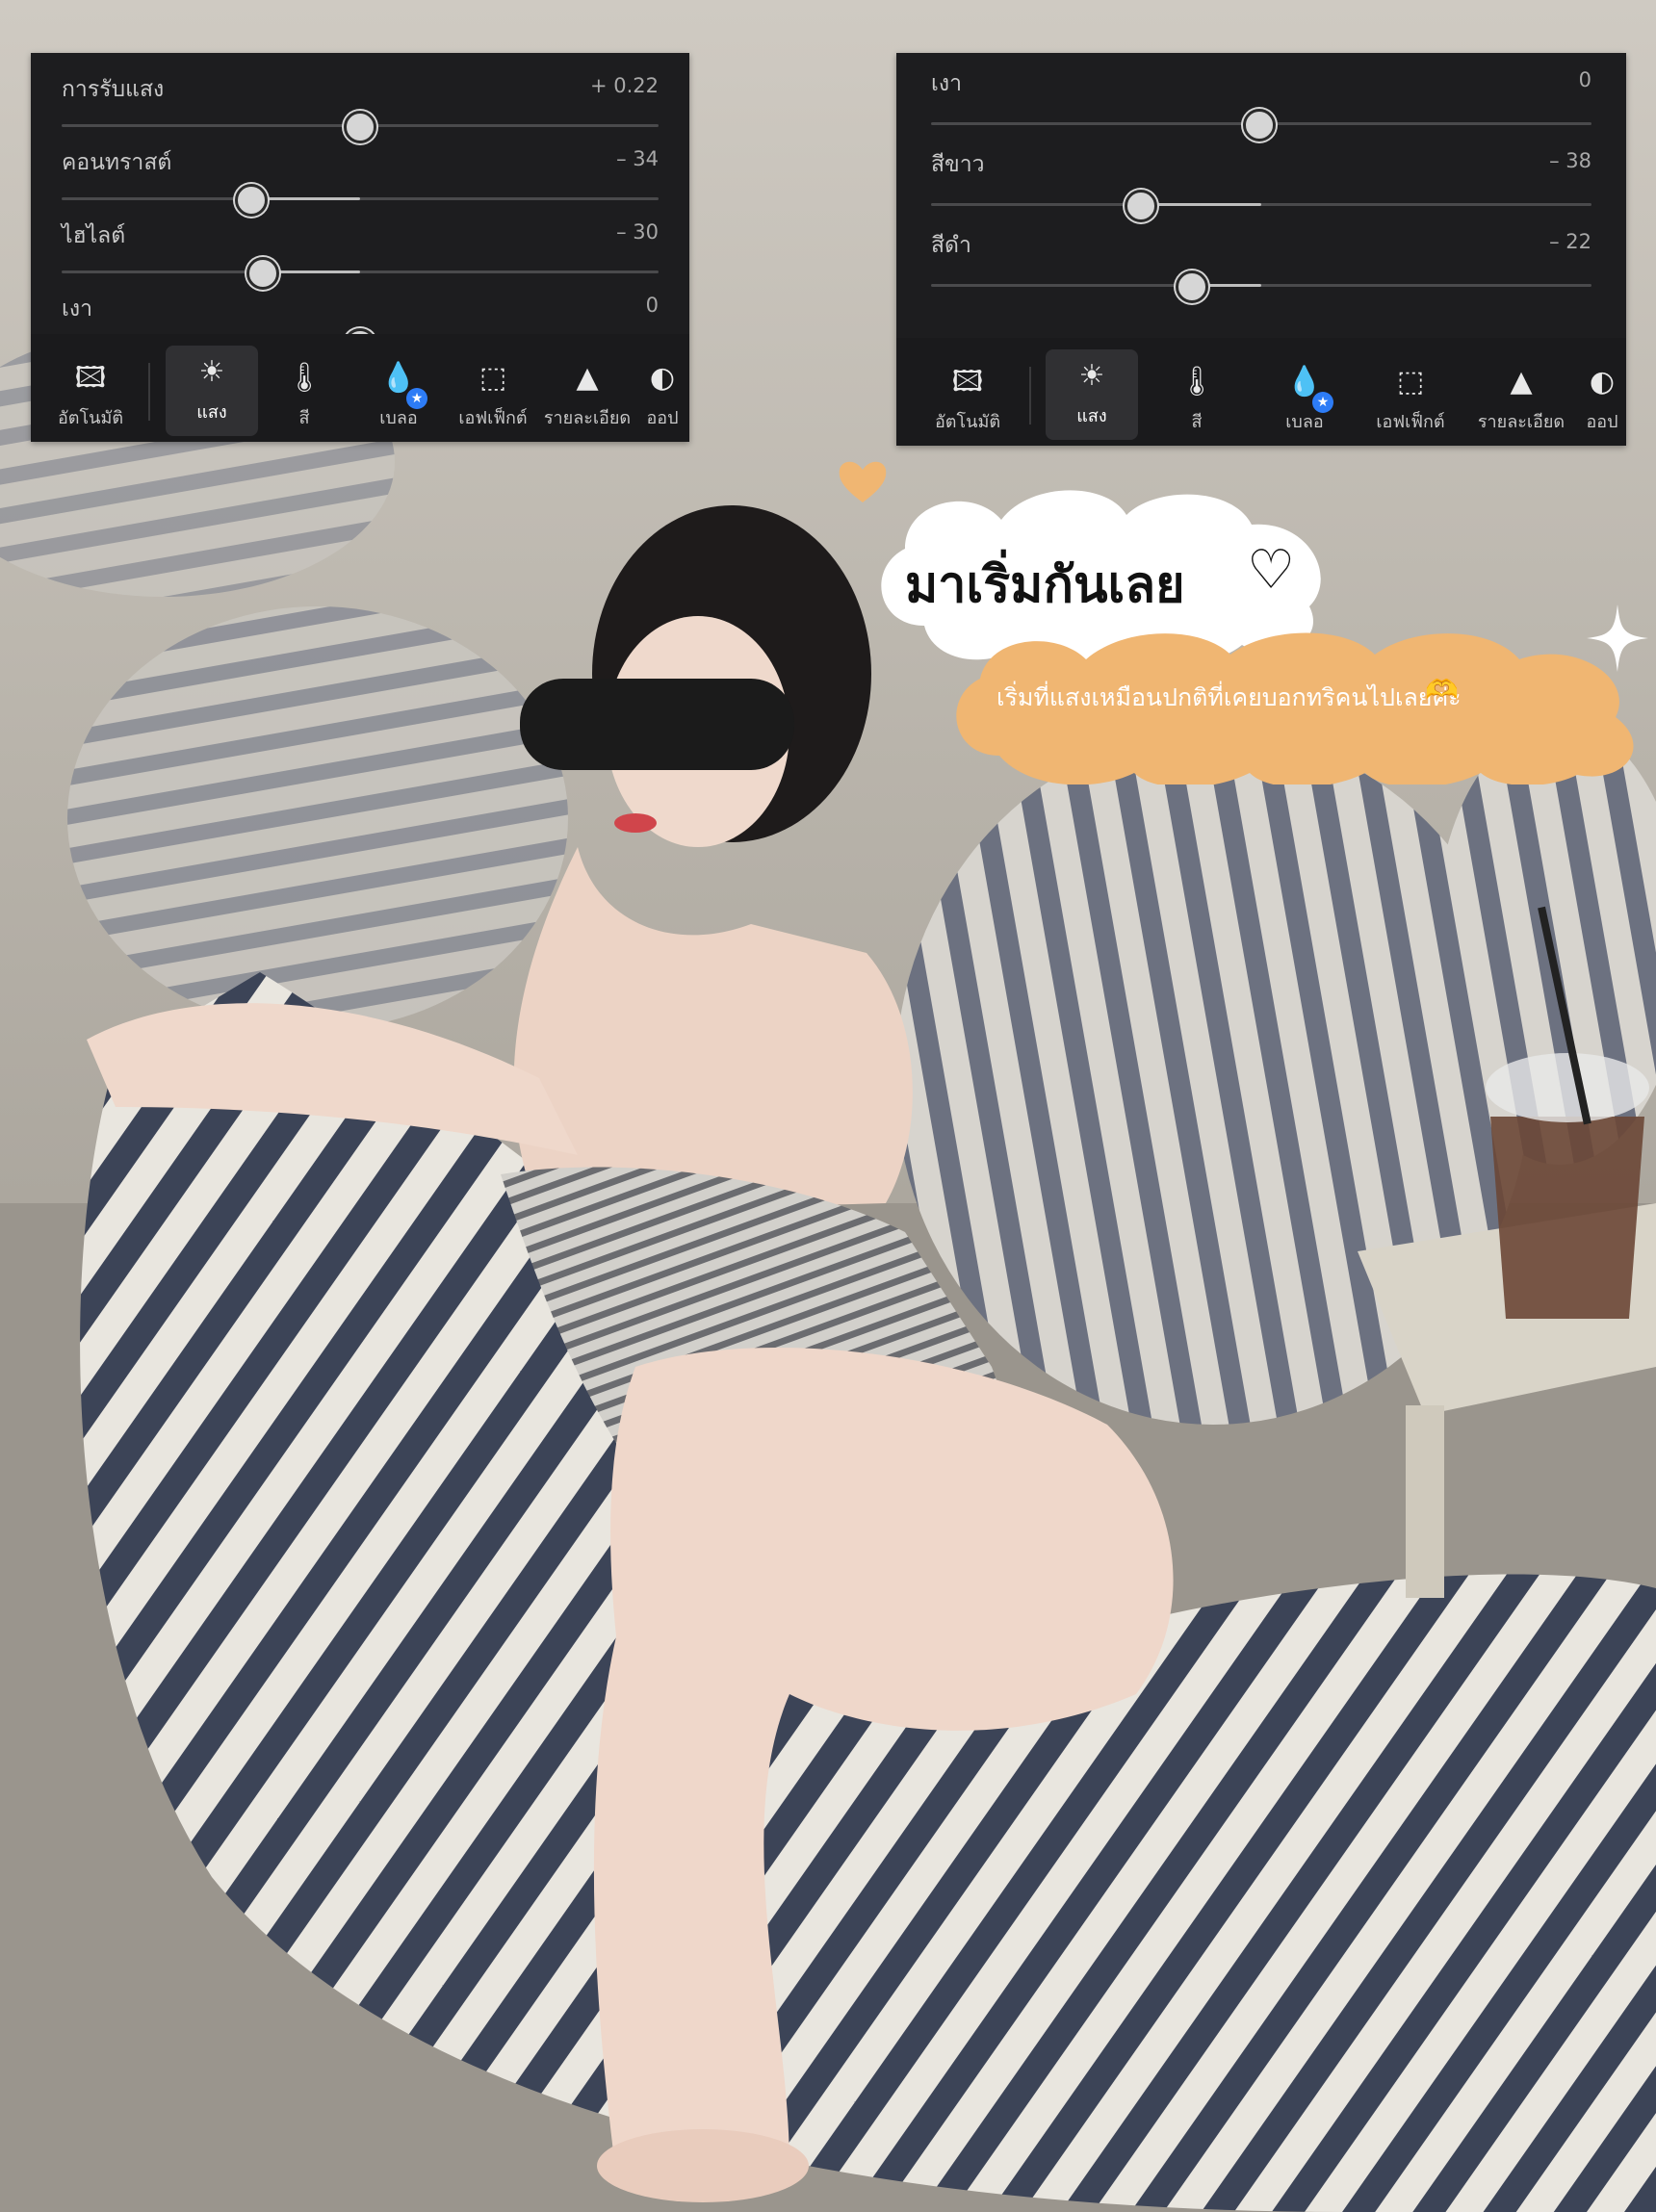 The image size is (1656, 2212). What do you see at coordinates (958, 164) in the screenshot?
I see `slider-label: สีขาว` at bounding box center [958, 164].